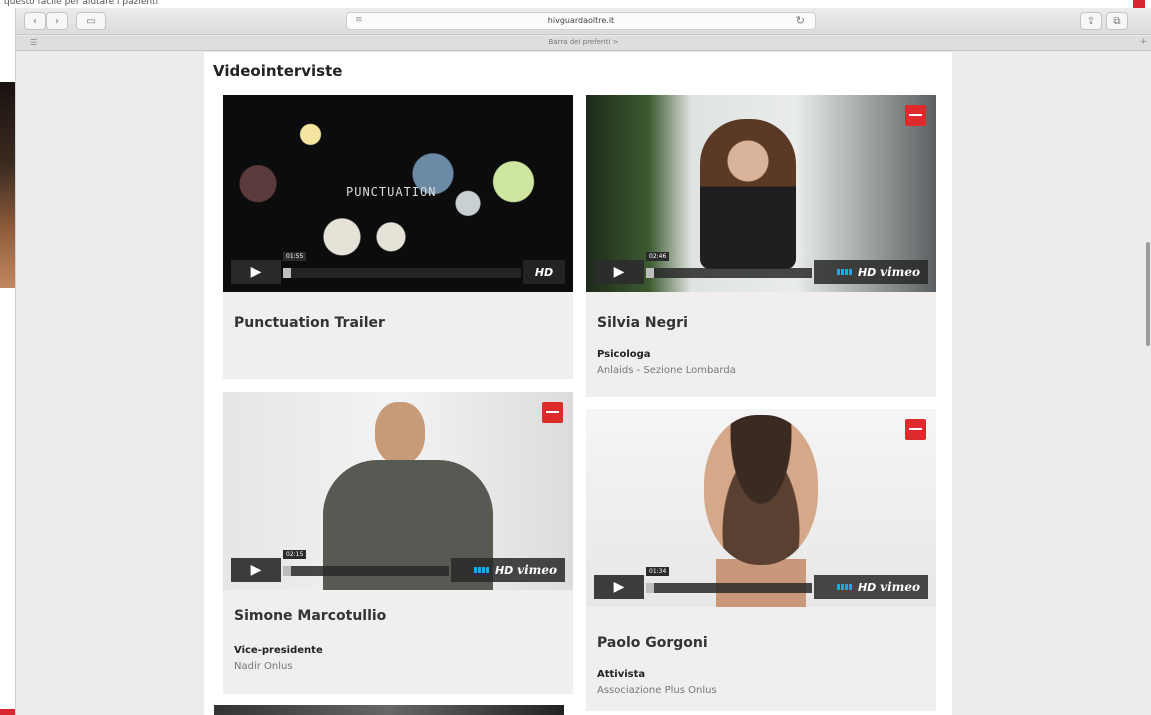 This screenshot has width=1151, height=715. I want to click on browser-toolbar: ‹ › ▭ ≡ hivguardaoltre.it ↻ ⇪ ⧉, so click(583, 21).